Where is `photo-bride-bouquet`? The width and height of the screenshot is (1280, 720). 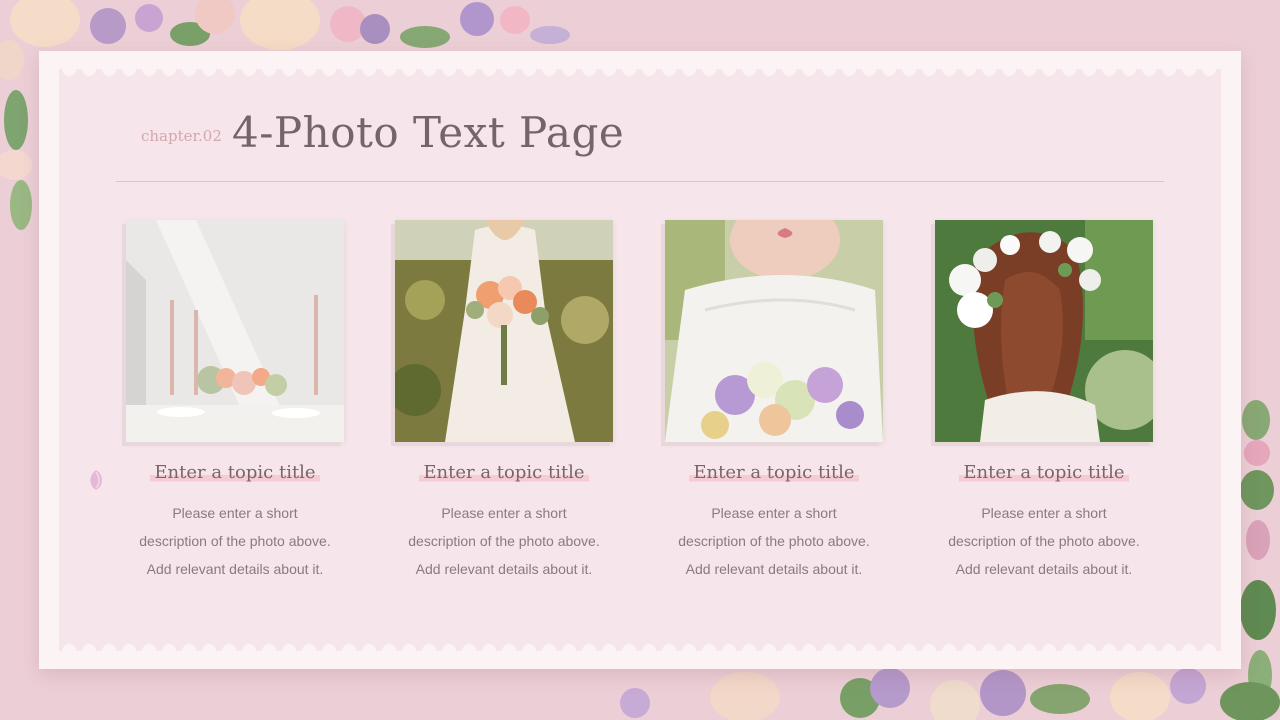 photo-bride-bouquet is located at coordinates (504, 331).